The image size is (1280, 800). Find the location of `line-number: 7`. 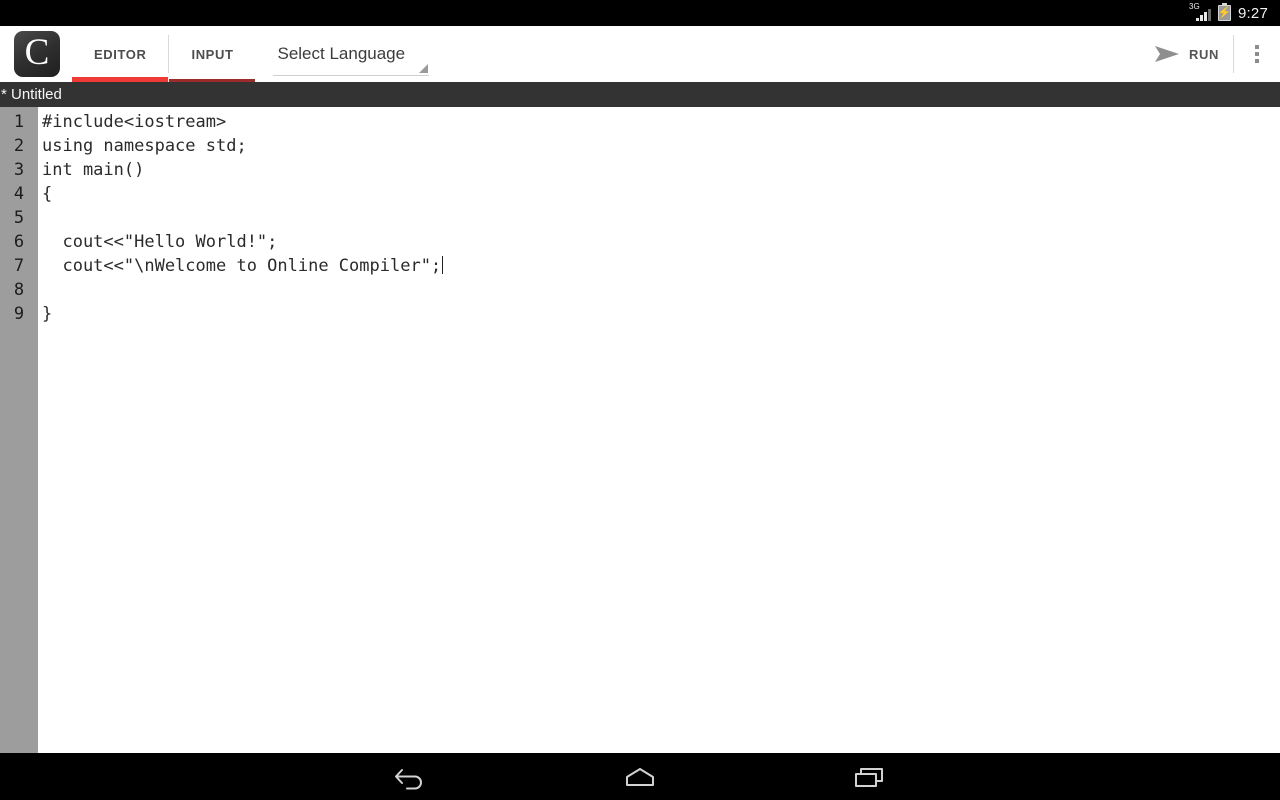

line-number: 7 is located at coordinates (19, 266).